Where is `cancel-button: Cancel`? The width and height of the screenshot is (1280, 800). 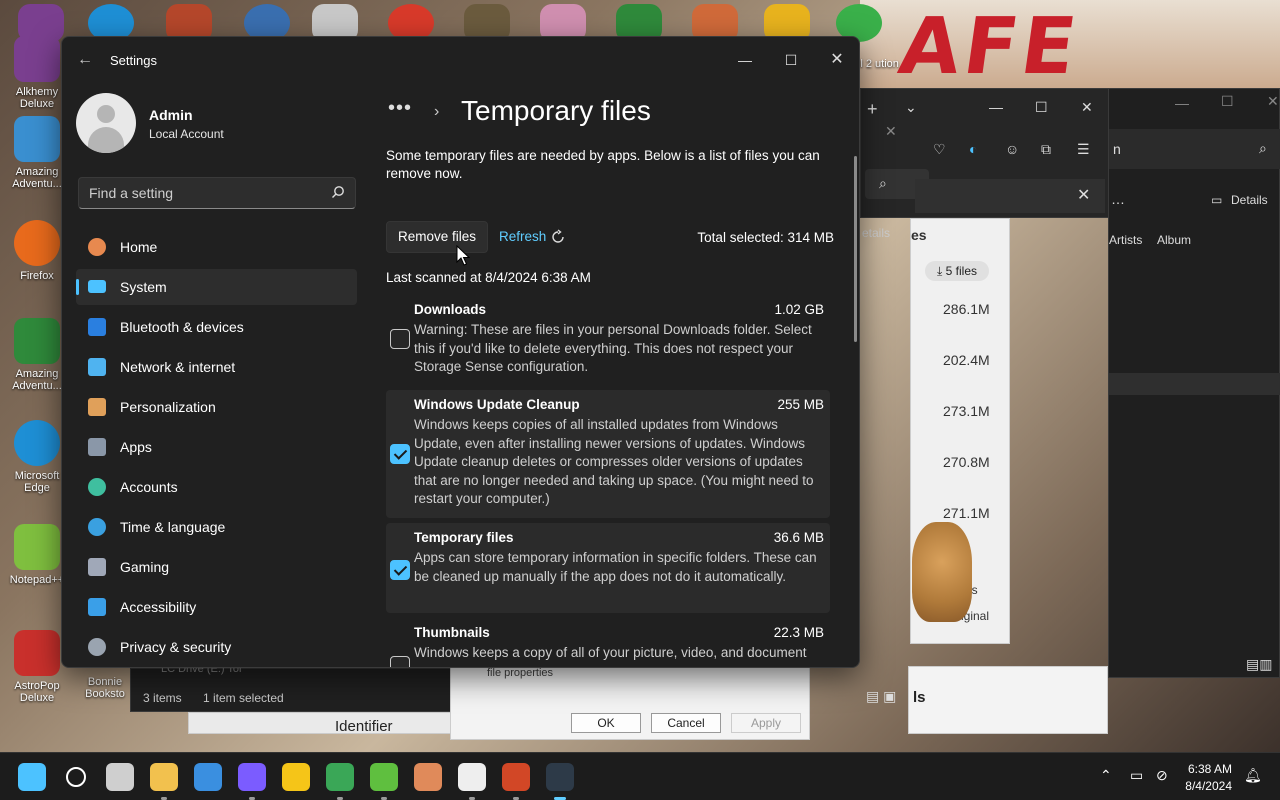 cancel-button: Cancel is located at coordinates (686, 723).